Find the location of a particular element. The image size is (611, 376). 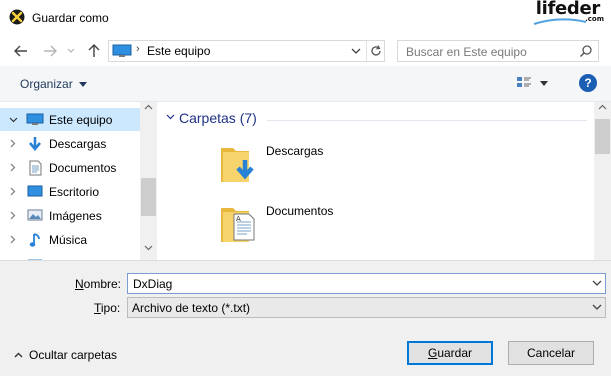

filetype-select: Archivo de texto (*.txt) is located at coordinates (366, 307).